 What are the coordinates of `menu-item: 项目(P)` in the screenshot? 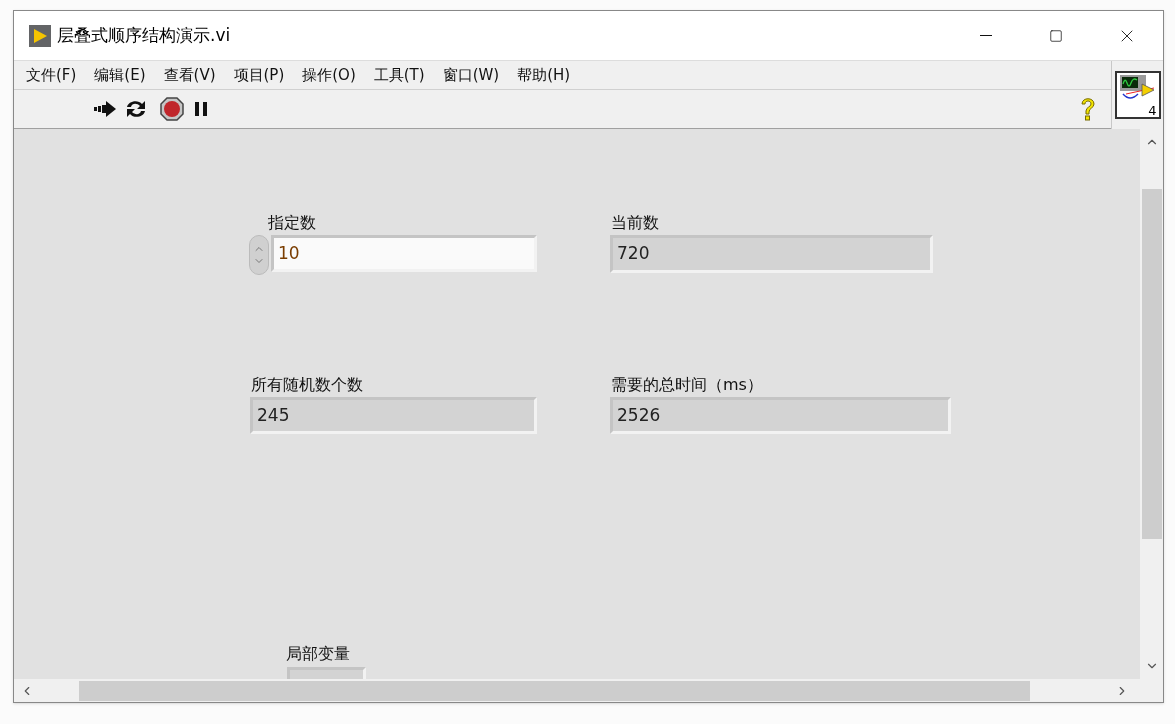 It's located at (259, 75).